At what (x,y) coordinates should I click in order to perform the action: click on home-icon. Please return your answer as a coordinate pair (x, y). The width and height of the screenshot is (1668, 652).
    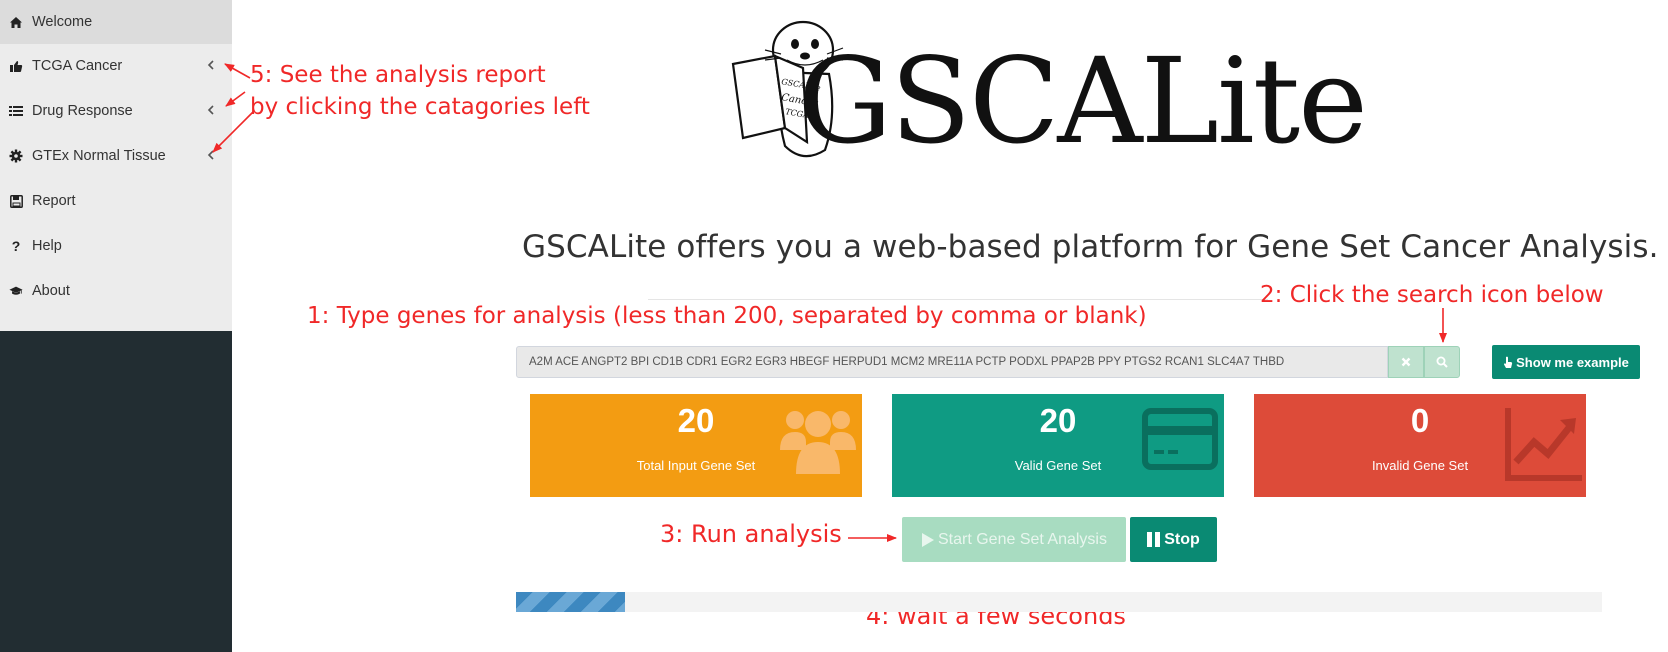
    Looking at the image, I should click on (16, 22).